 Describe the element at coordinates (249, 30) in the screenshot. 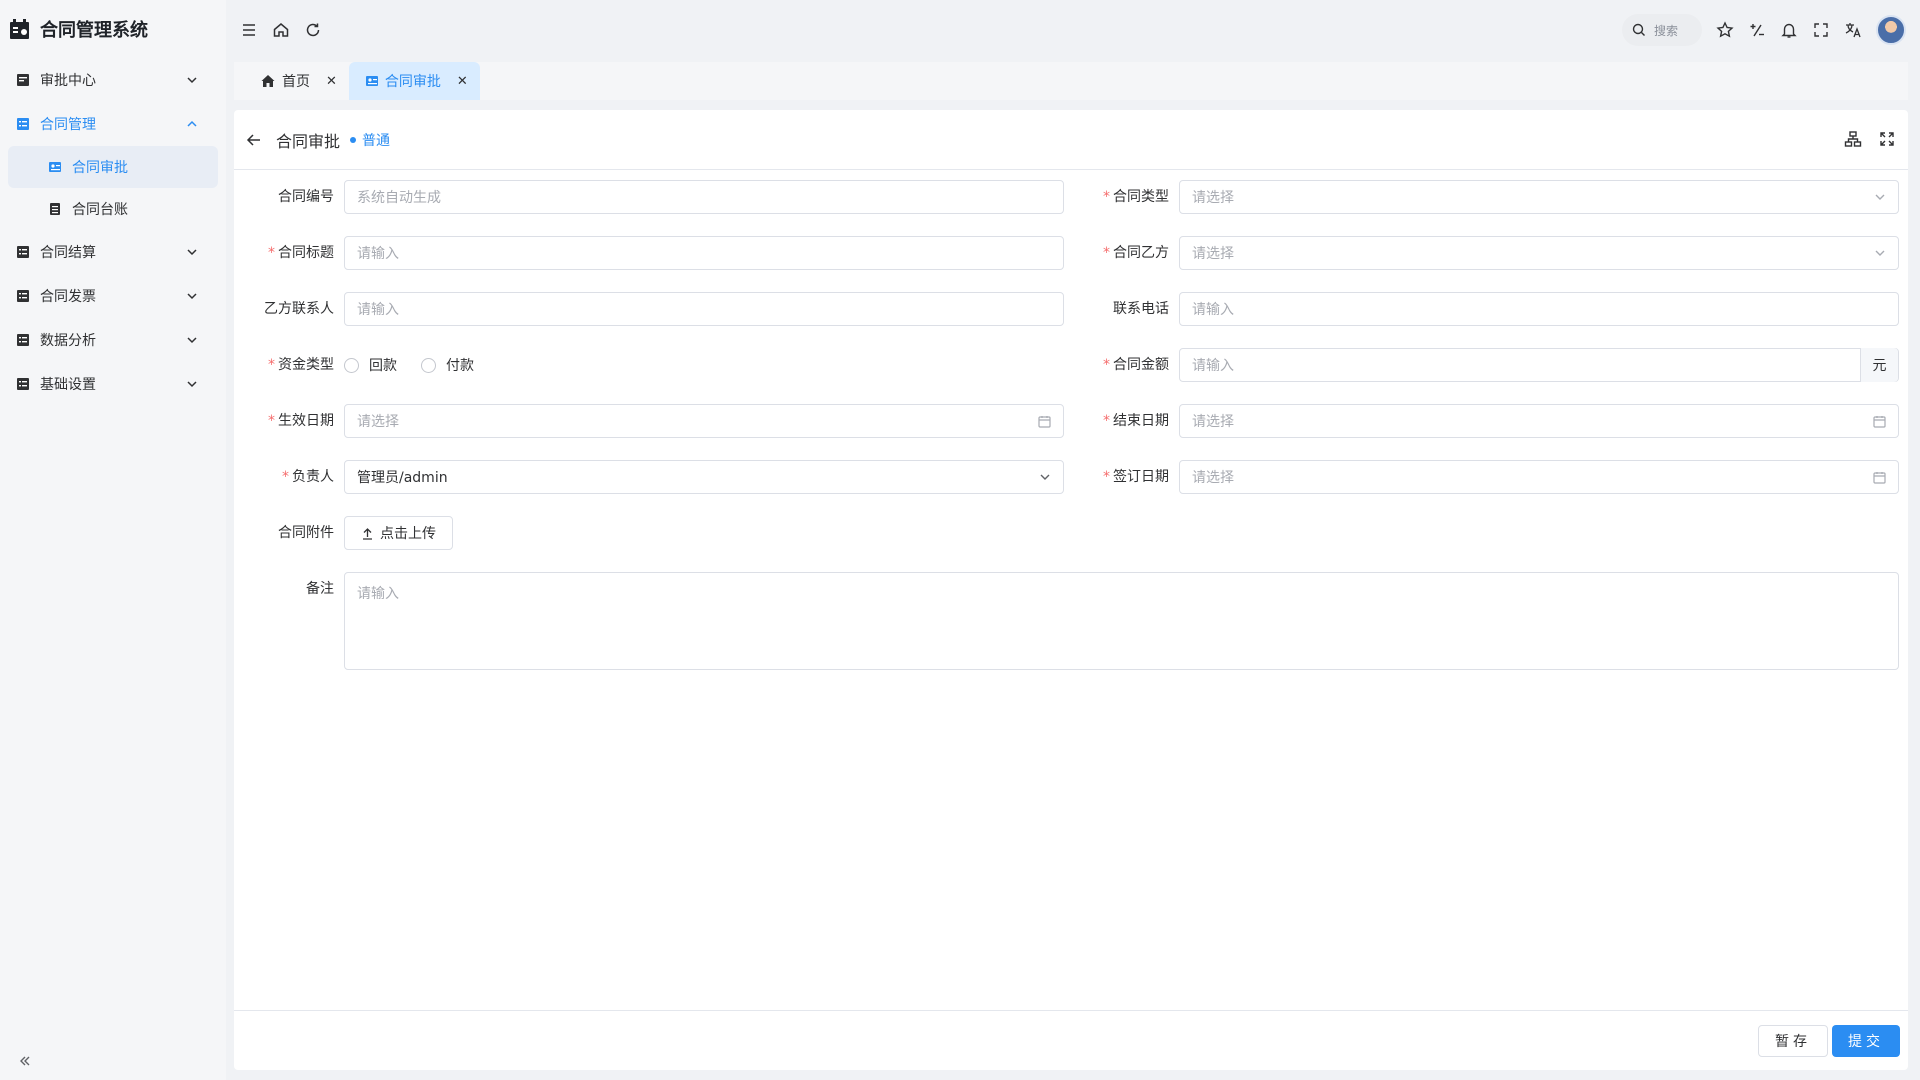

I see `menu-toggle-icon` at that location.